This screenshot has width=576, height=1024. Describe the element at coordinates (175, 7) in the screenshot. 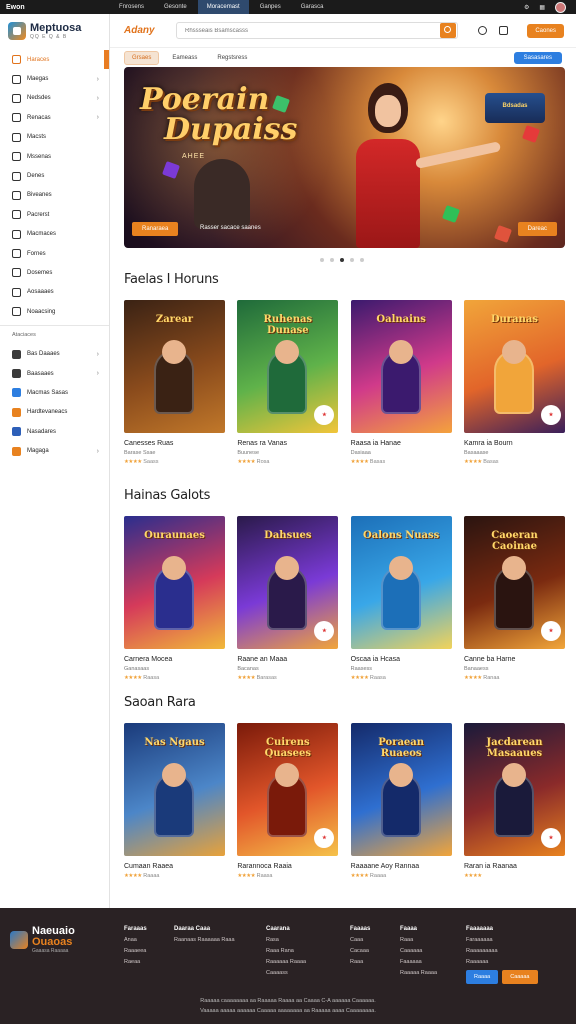

I see `top-nav-item: Gesonte` at that location.